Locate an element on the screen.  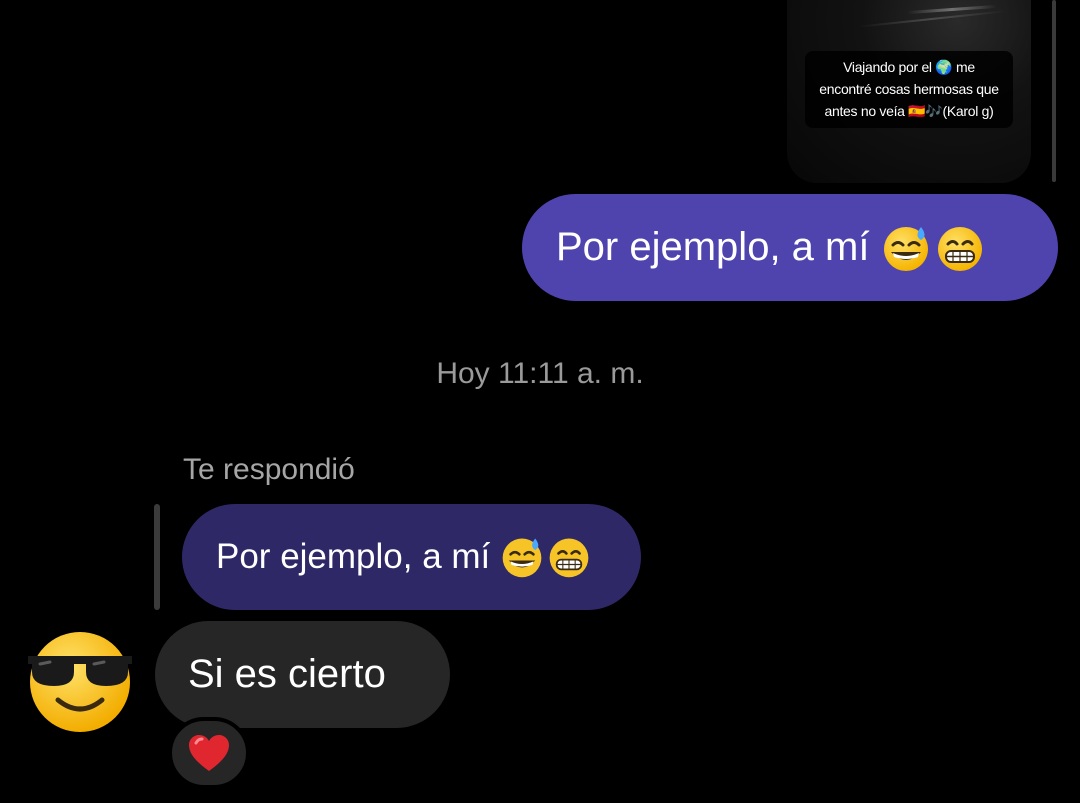
sent-message-bubble: Por ejemplo, a mí is located at coordinates (790, 247).